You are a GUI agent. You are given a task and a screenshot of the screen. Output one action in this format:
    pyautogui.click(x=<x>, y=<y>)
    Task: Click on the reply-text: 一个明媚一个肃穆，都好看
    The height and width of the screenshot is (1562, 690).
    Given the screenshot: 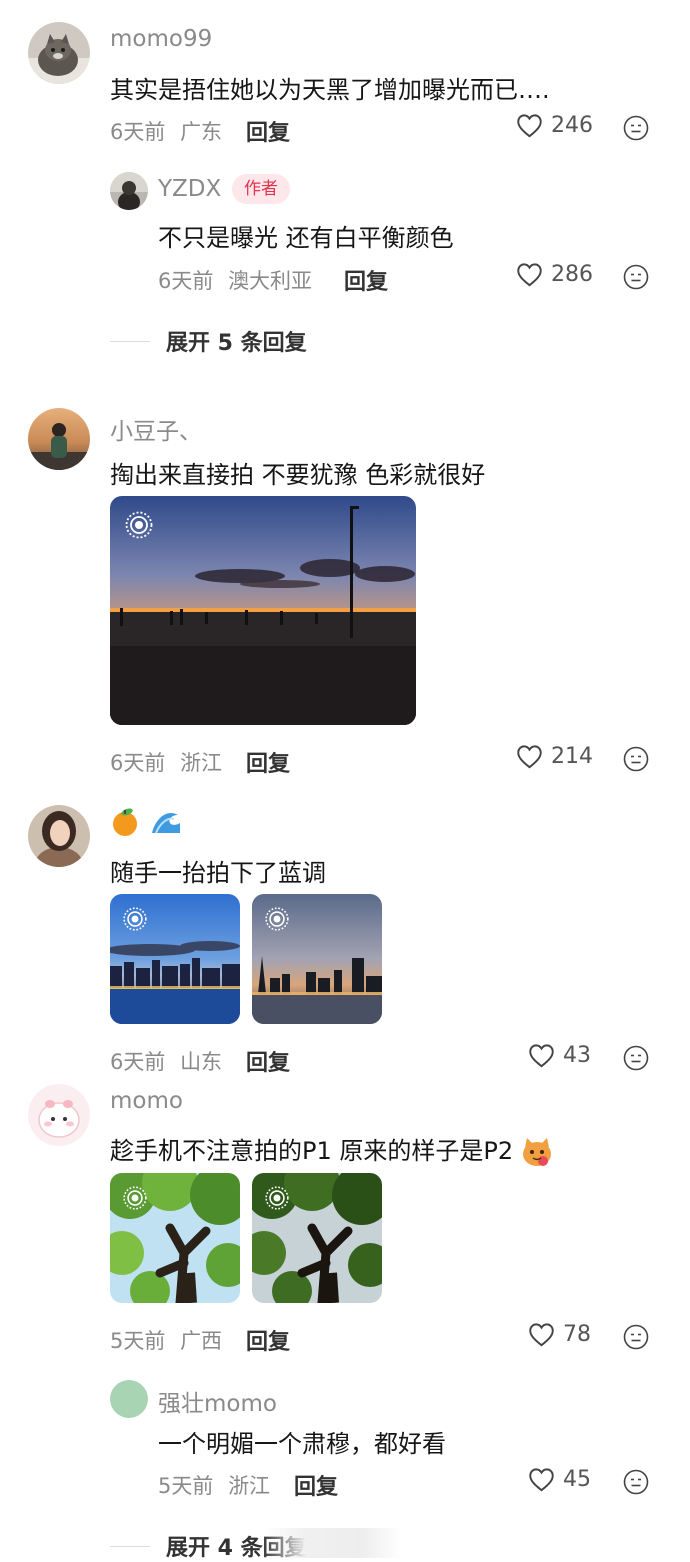 What is the action you would take?
    pyautogui.click(x=302, y=1444)
    